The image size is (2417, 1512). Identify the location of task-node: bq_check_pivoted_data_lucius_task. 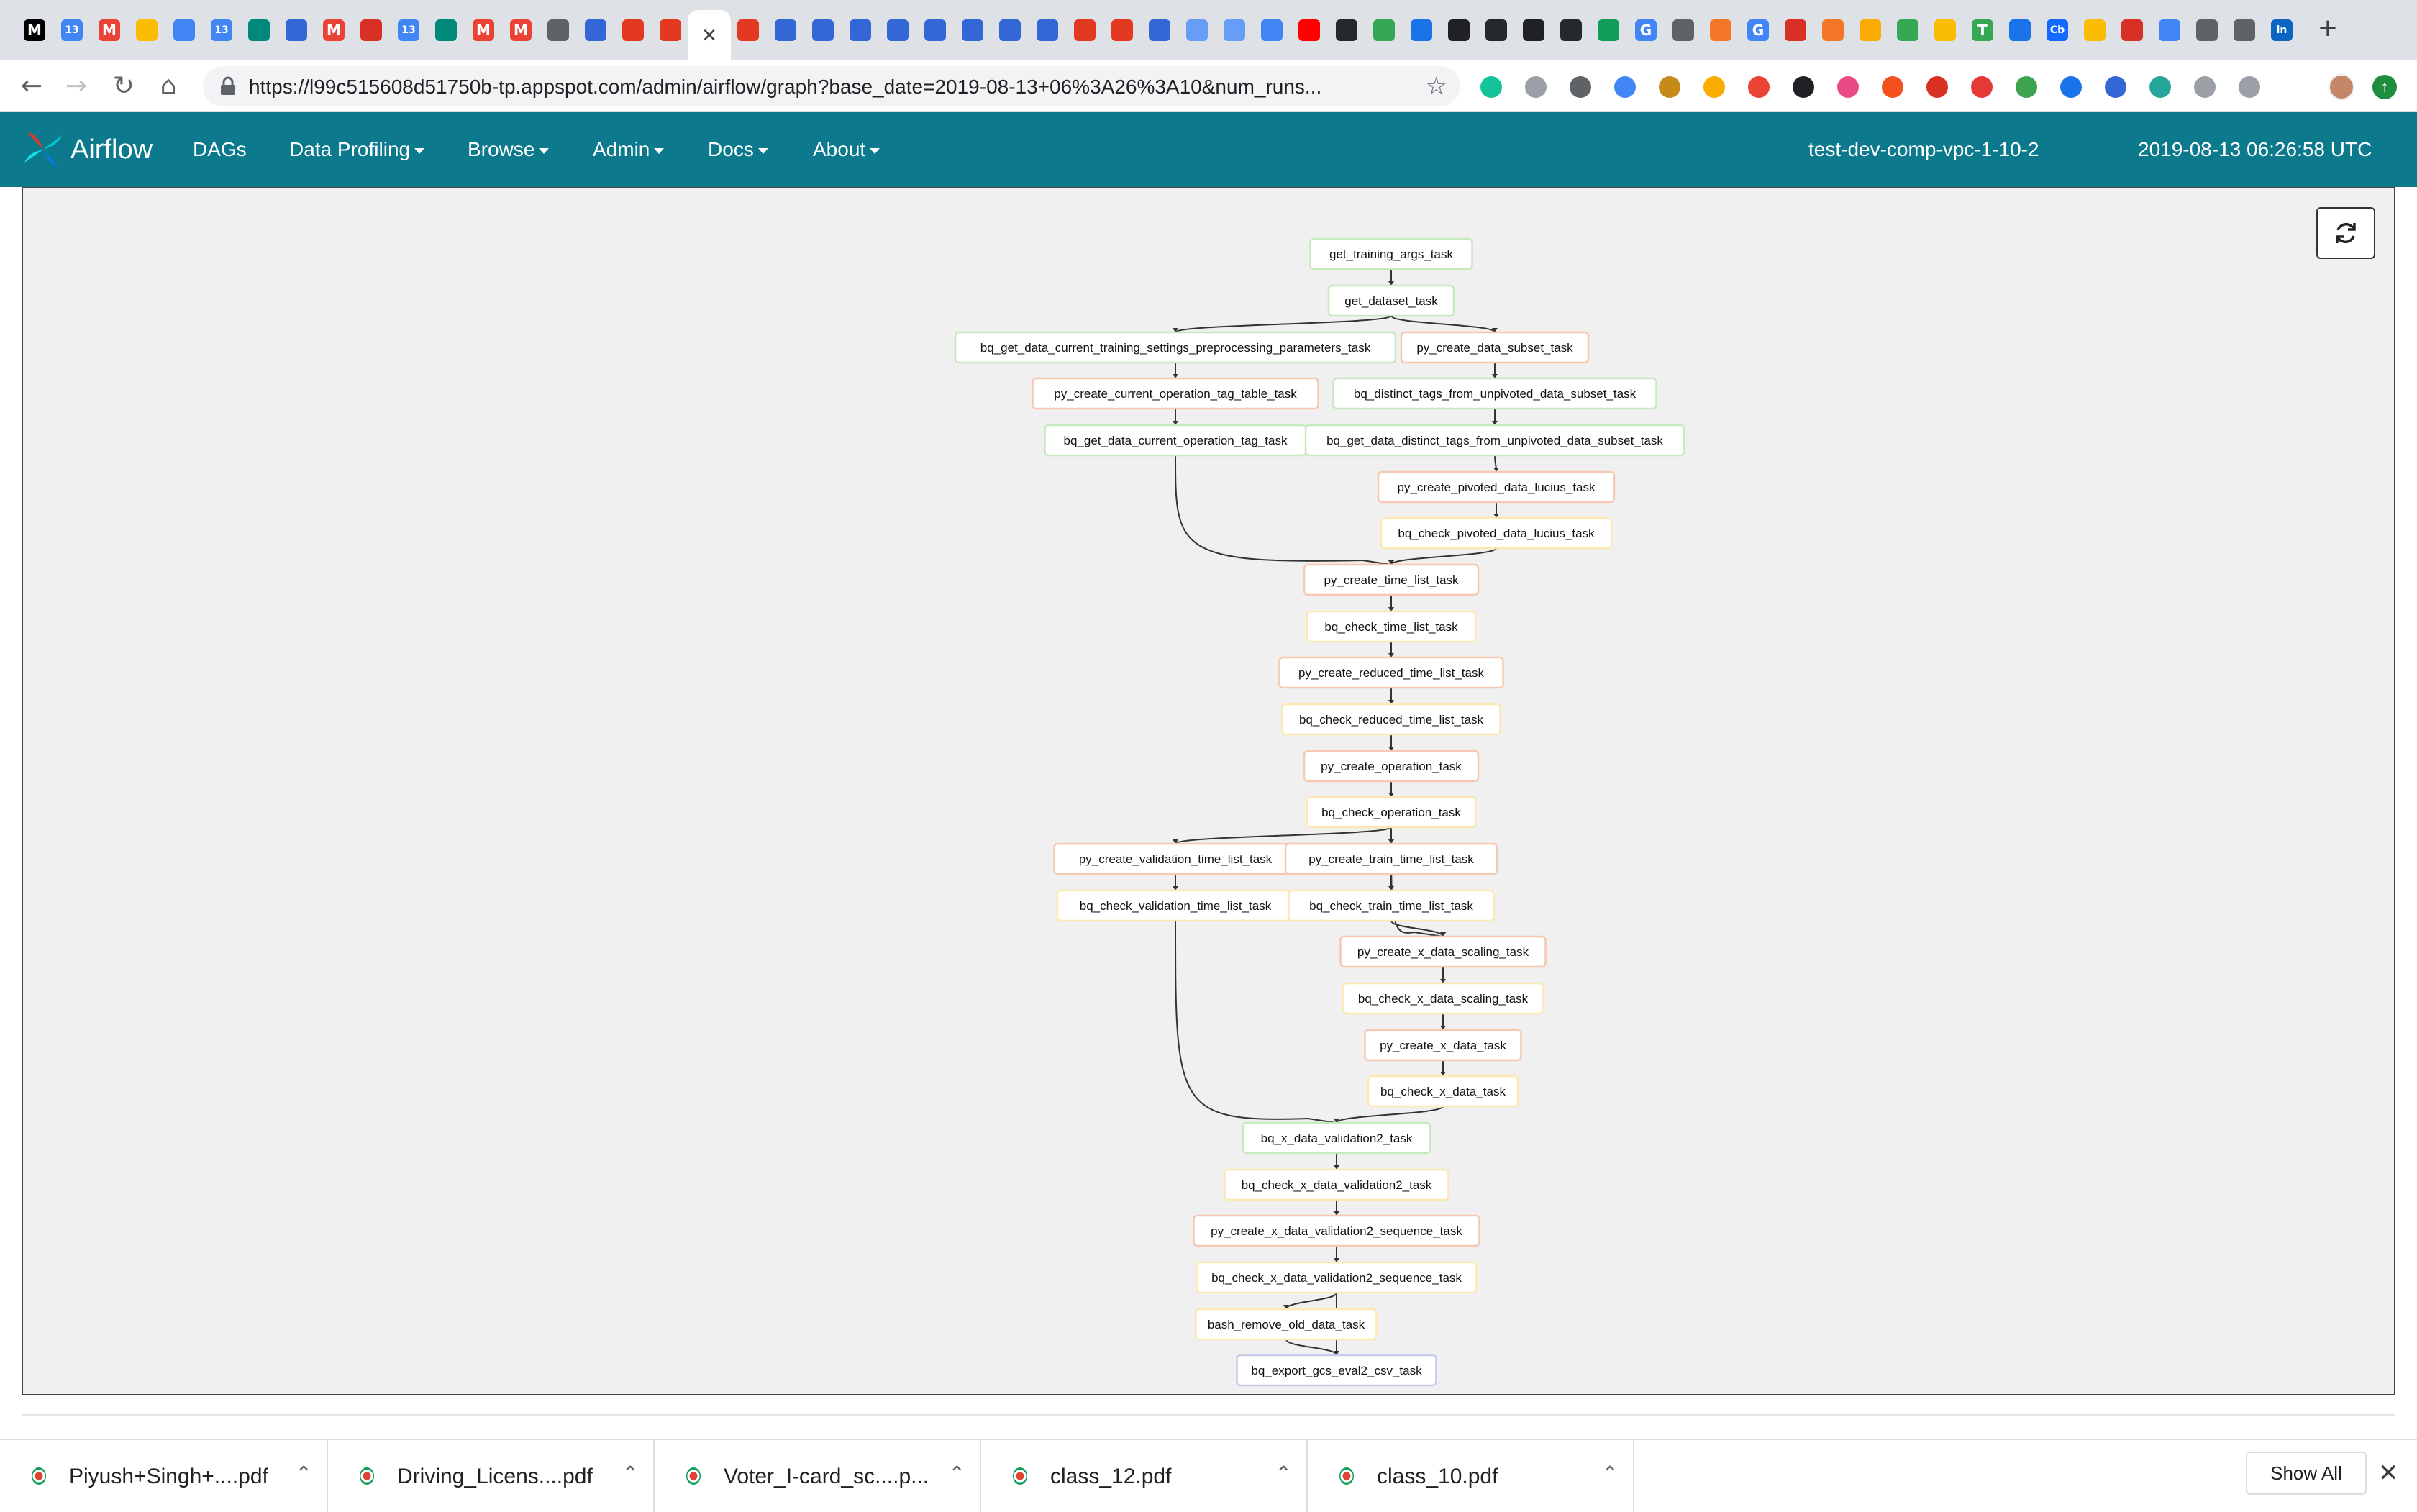
(1496, 533).